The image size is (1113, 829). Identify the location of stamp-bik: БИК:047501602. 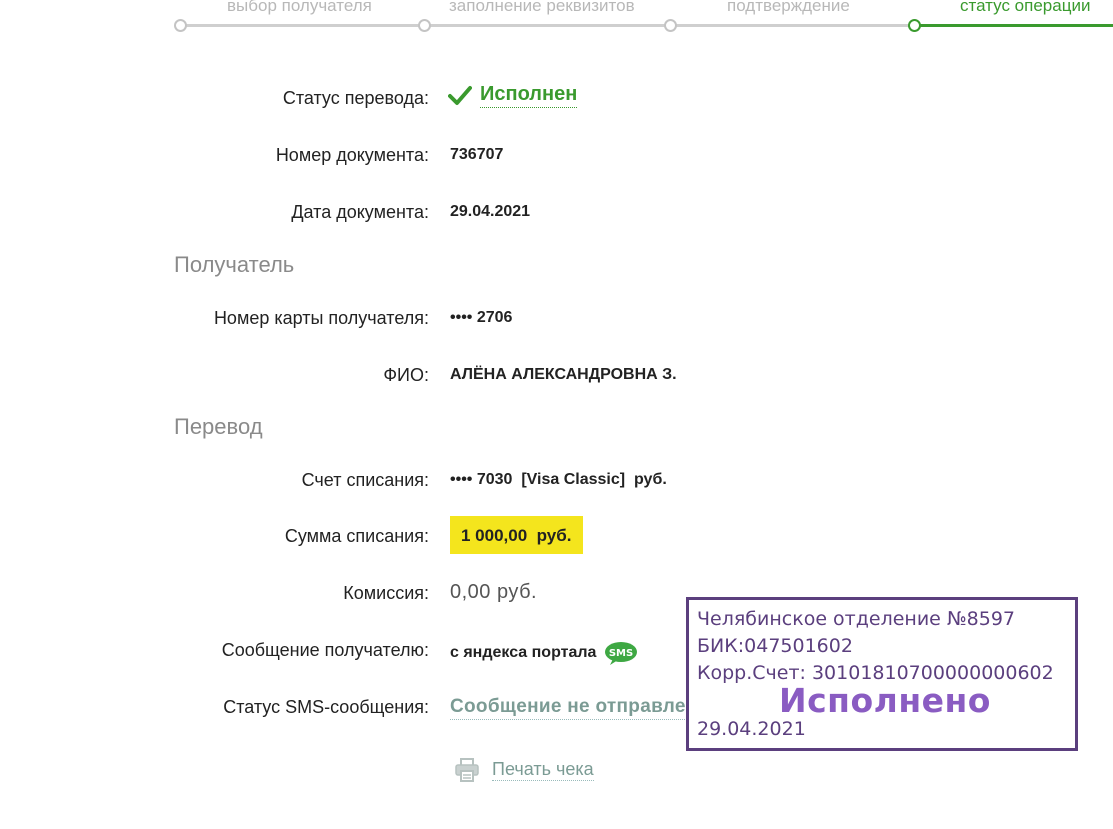
(775, 646).